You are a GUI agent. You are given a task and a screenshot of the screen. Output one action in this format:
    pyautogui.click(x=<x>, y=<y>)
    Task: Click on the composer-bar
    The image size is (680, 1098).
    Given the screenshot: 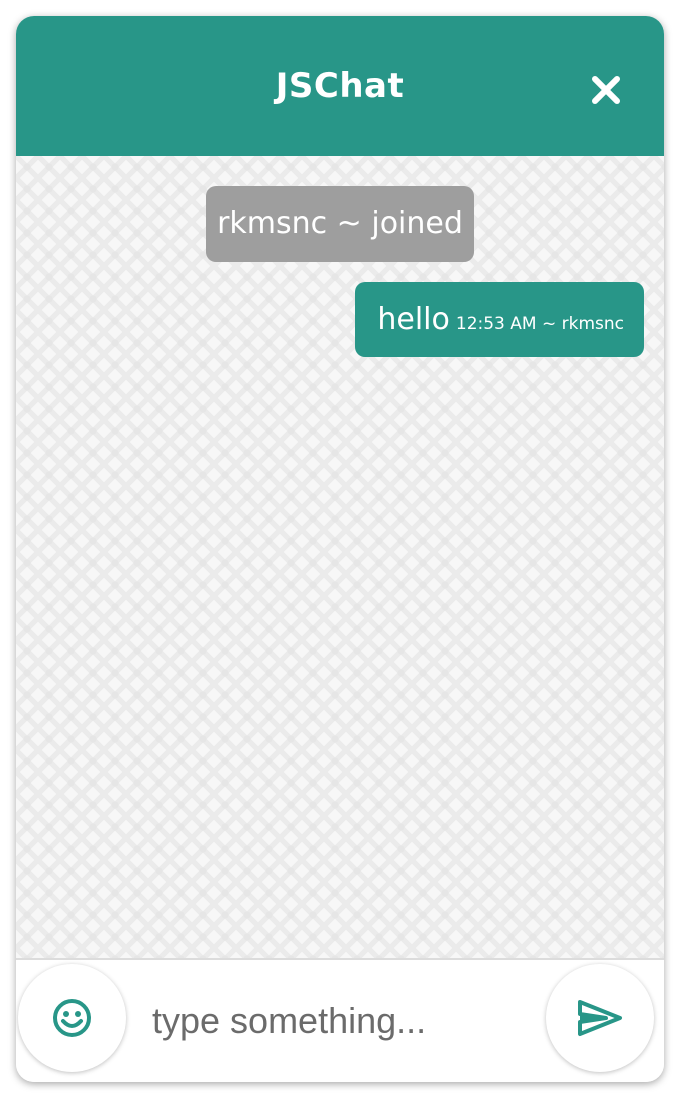 What is the action you would take?
    pyautogui.click(x=340, y=1020)
    